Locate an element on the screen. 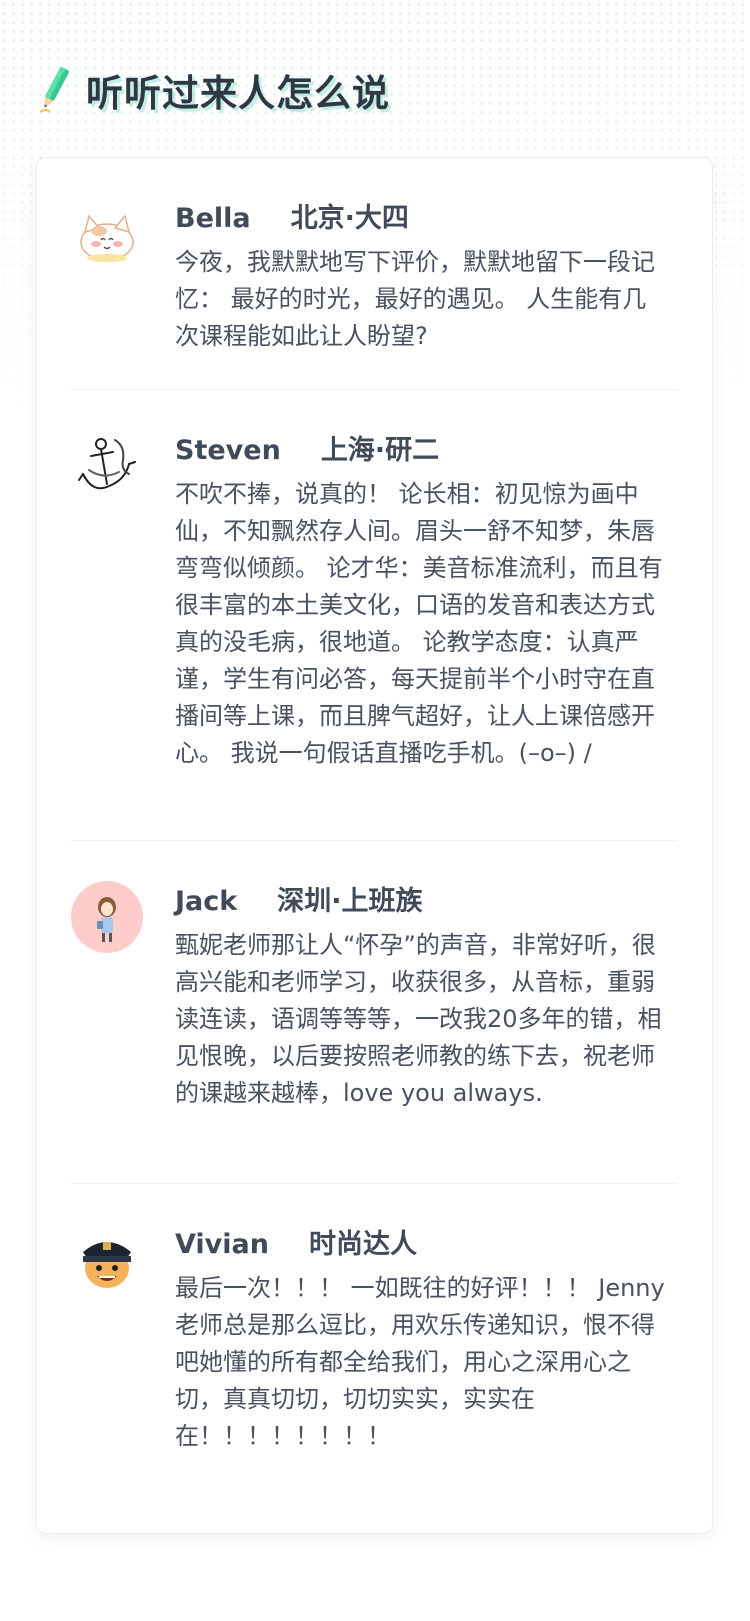 The image size is (750, 1621). reviewer-location: 深圳·上班族 is located at coordinates (350, 901).